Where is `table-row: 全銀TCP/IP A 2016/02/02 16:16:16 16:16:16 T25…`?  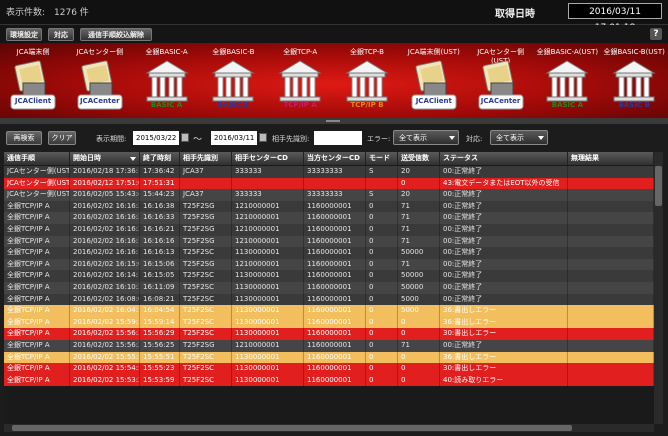 table-row: 全銀TCP/IP A 2016/02/02 16:16:16 16:16:16 T25… is located at coordinates (329, 241).